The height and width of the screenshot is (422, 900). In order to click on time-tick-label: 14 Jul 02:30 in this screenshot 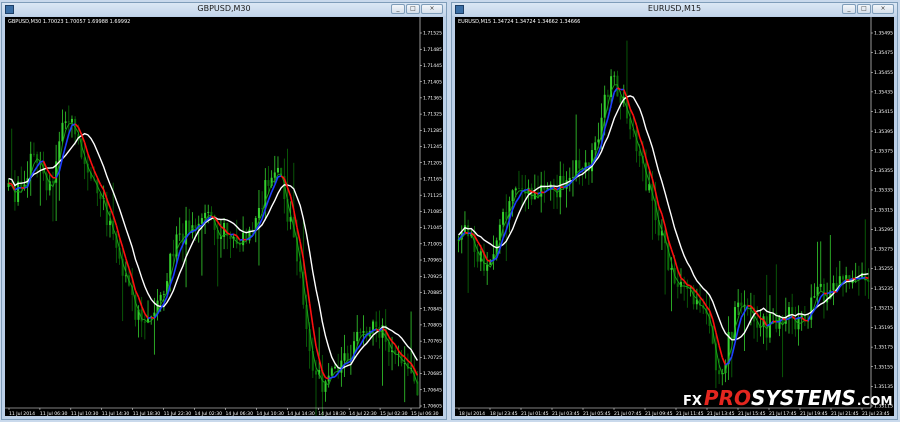, I will do `click(209, 413)`.